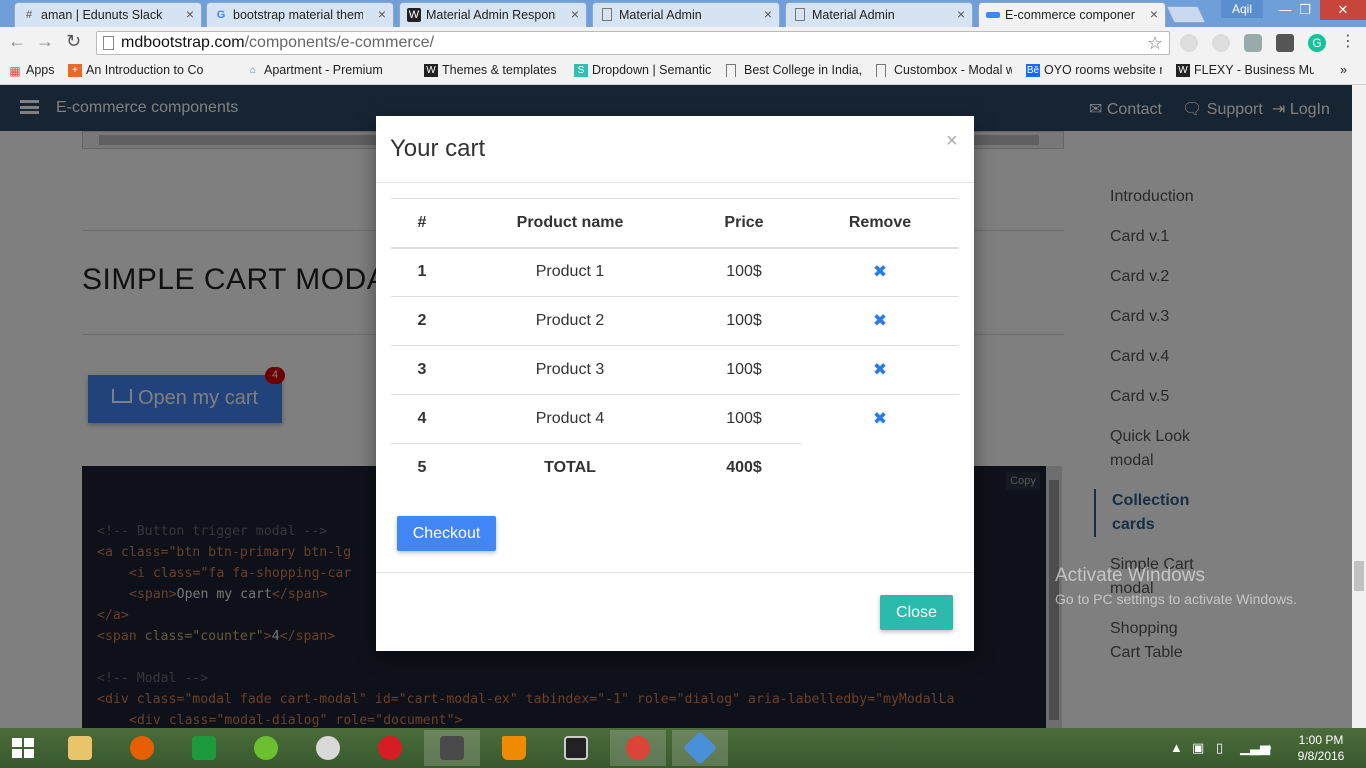 This screenshot has width=1366, height=768. What do you see at coordinates (1305, 10) in the screenshot?
I see `restore-icon: ❐` at bounding box center [1305, 10].